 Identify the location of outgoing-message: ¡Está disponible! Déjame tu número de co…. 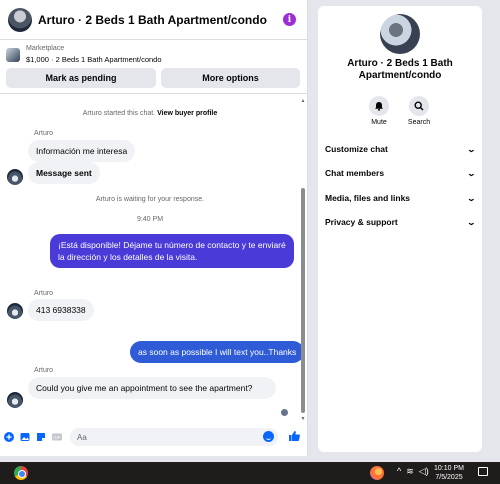
(172, 251).